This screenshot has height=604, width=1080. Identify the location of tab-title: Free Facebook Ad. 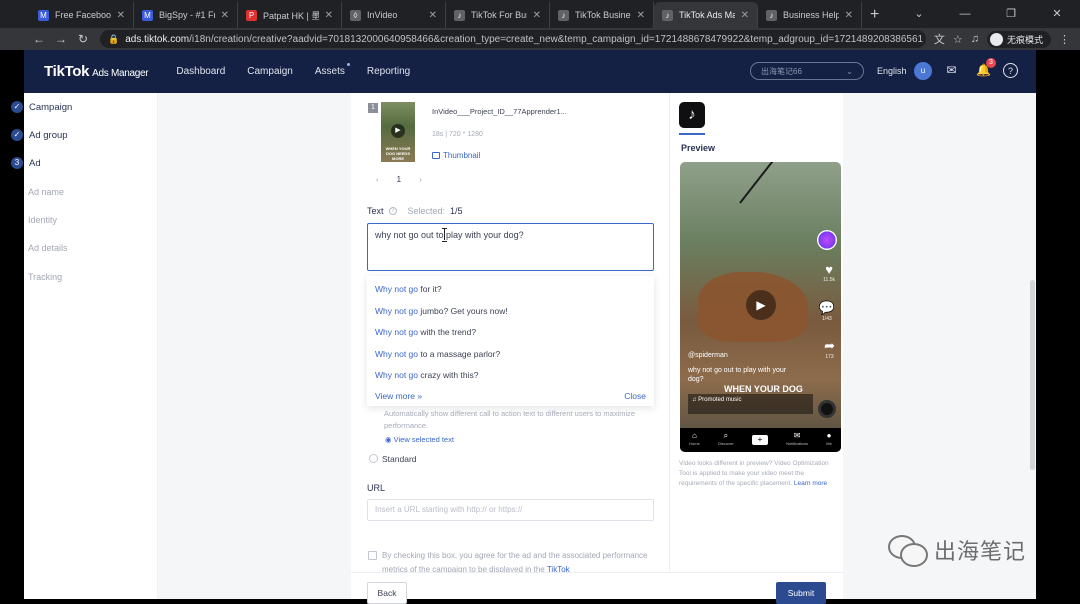
(83, 15).